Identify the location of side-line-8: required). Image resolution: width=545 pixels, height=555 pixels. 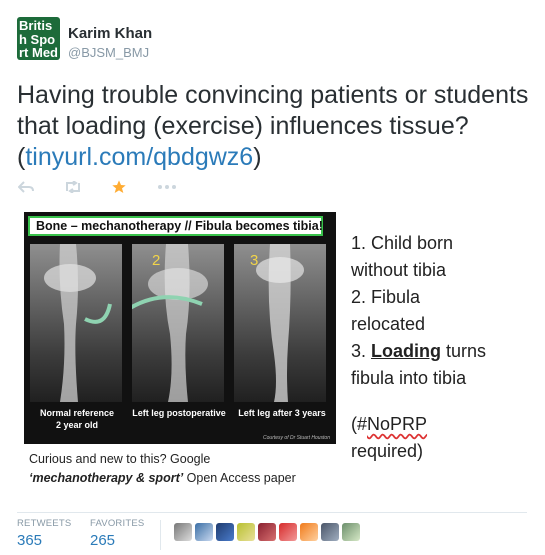
(387, 451).